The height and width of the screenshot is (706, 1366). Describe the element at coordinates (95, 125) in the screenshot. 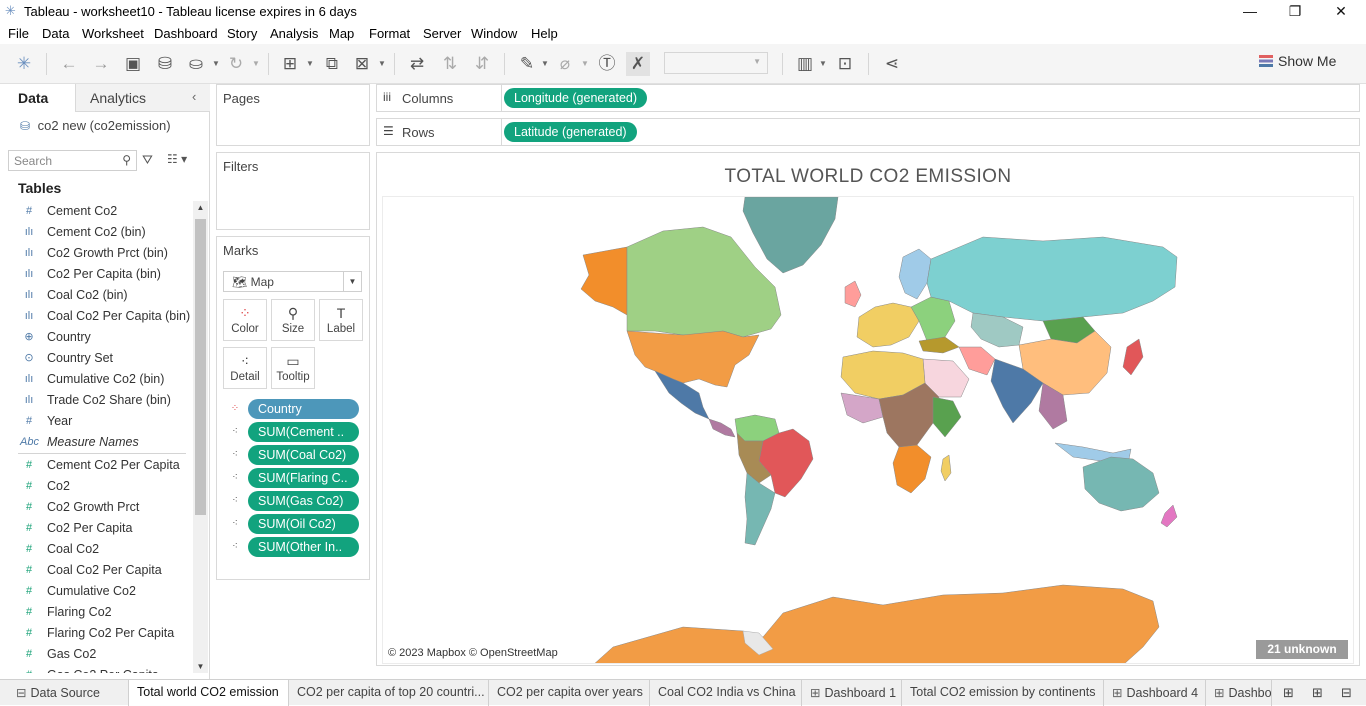

I see `data-source-item: ⛁ co2 new (co2emission)` at that location.